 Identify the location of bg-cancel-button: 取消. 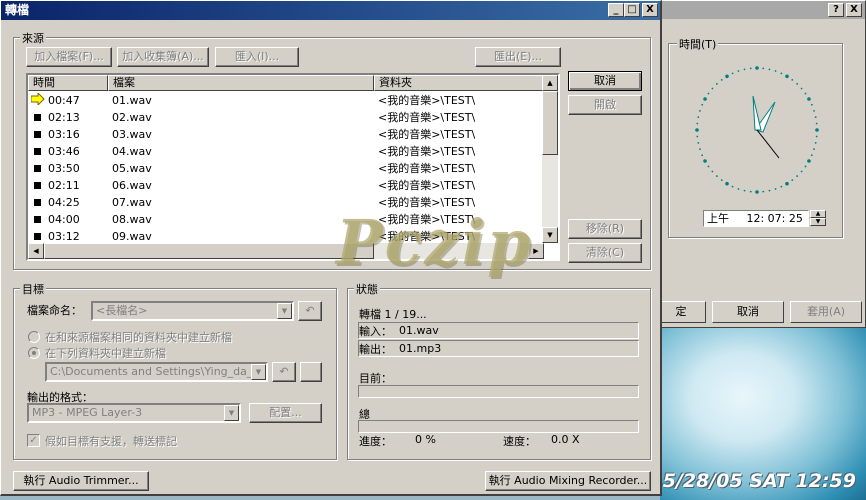
(748, 312).